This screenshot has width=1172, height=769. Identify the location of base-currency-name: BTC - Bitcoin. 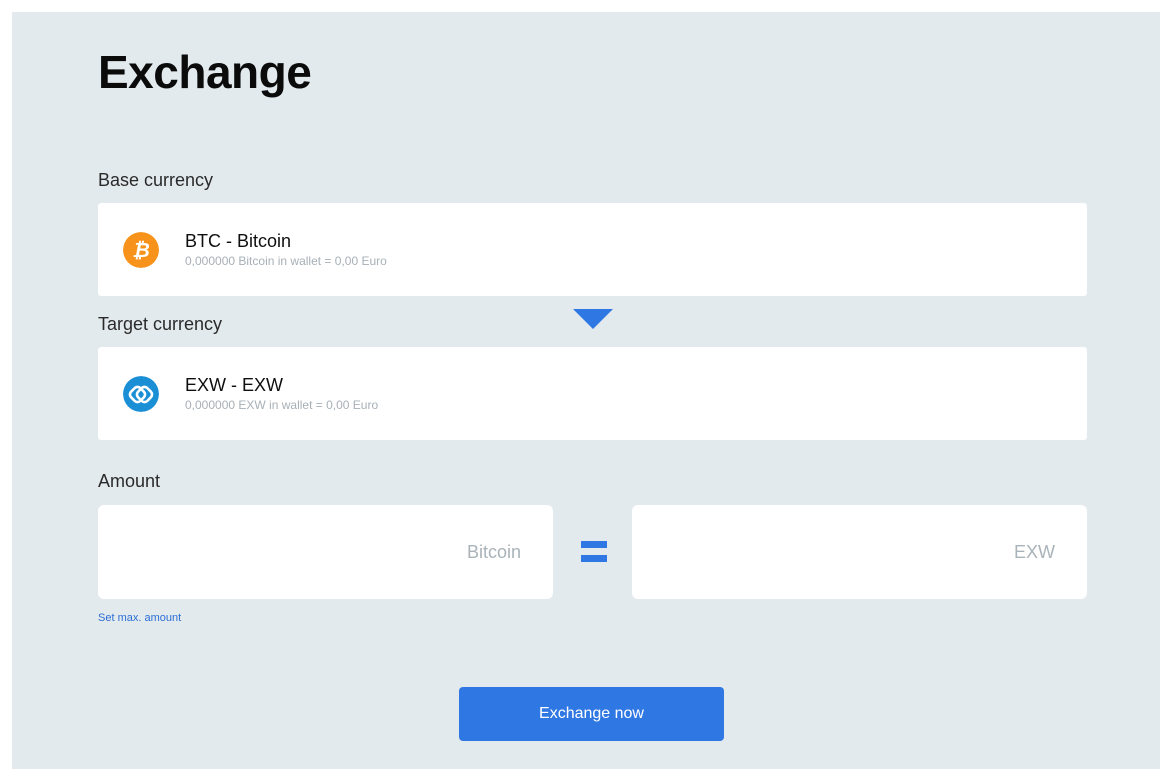
(238, 241).